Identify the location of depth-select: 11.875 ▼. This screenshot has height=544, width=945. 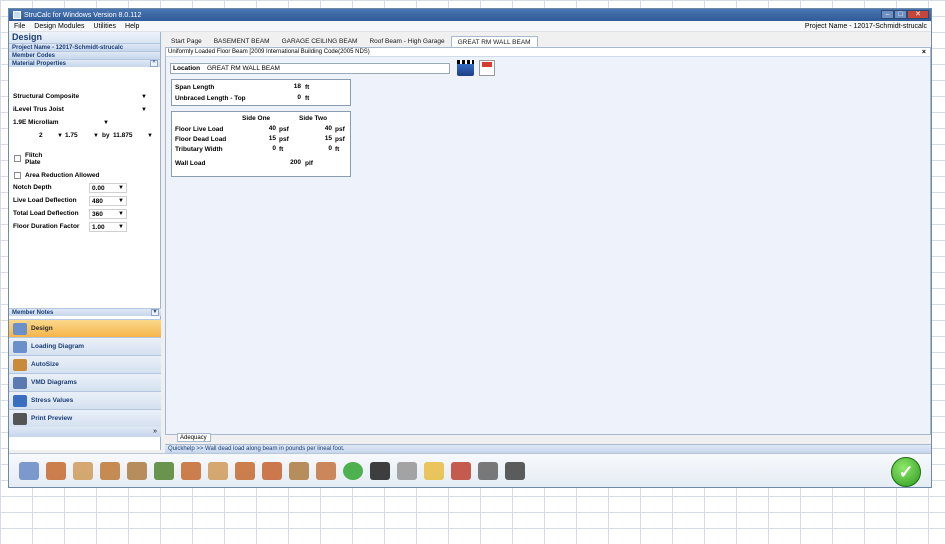
(133, 135).